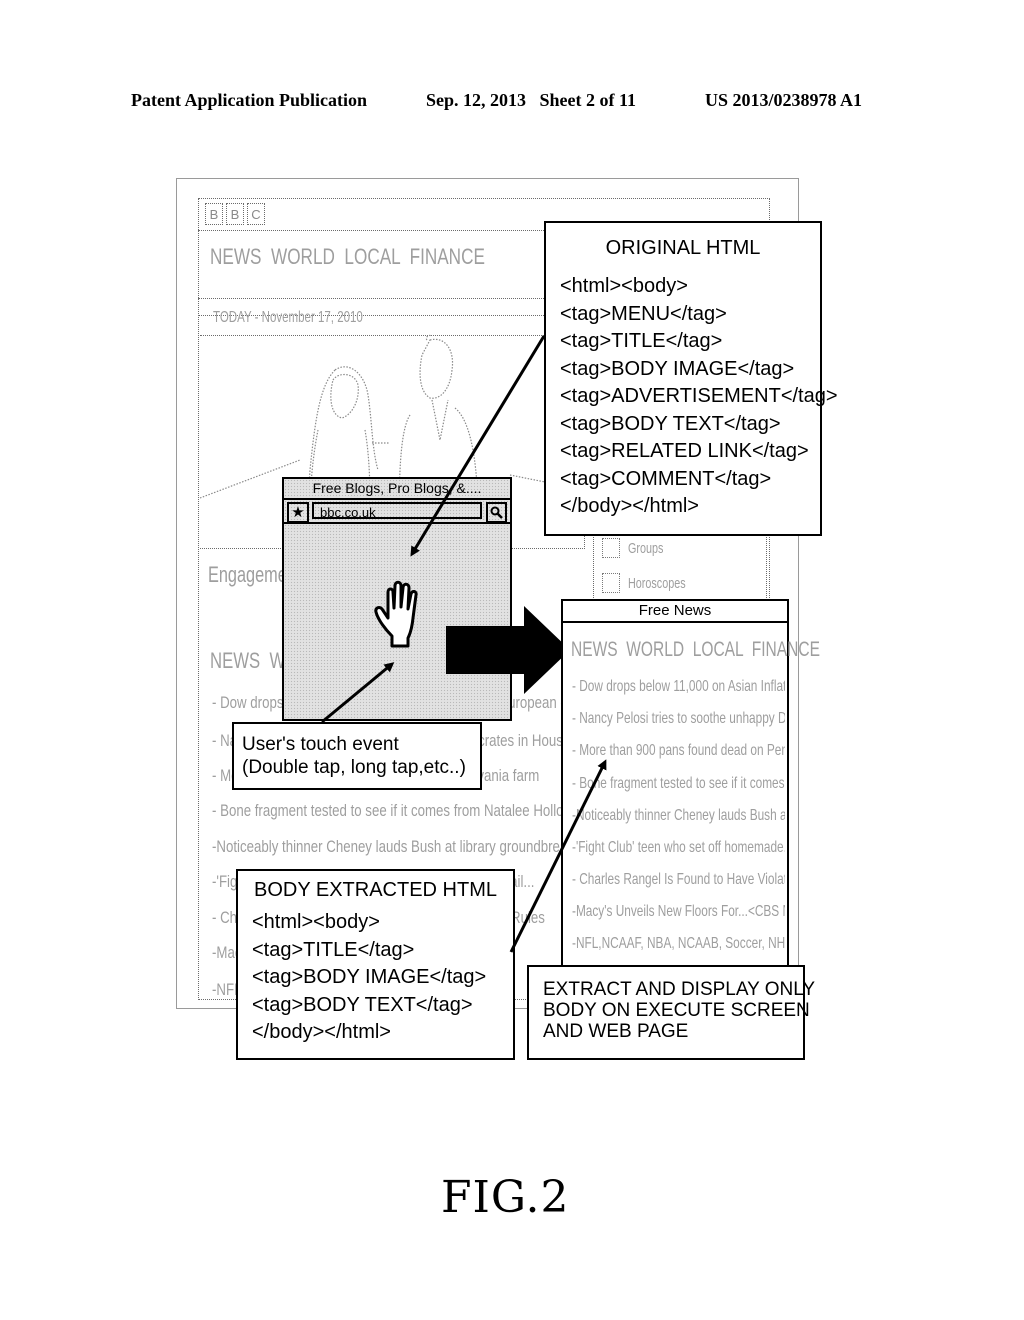  I want to click on figure-label: FIG.2, so click(505, 1197).